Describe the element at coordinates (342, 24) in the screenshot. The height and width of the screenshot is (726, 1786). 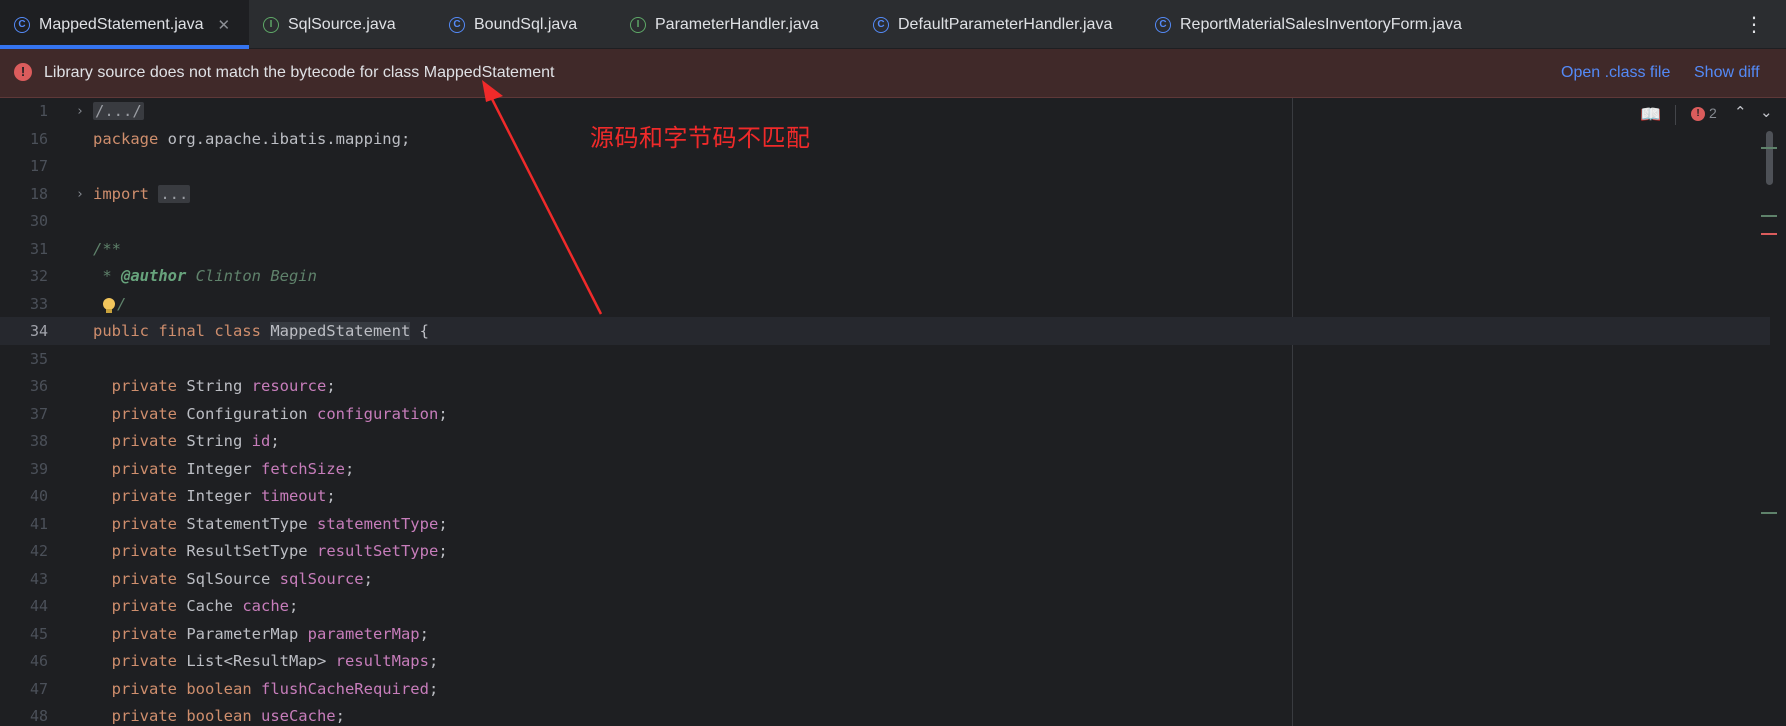
I see `tab-label: SqlSource.java` at that location.